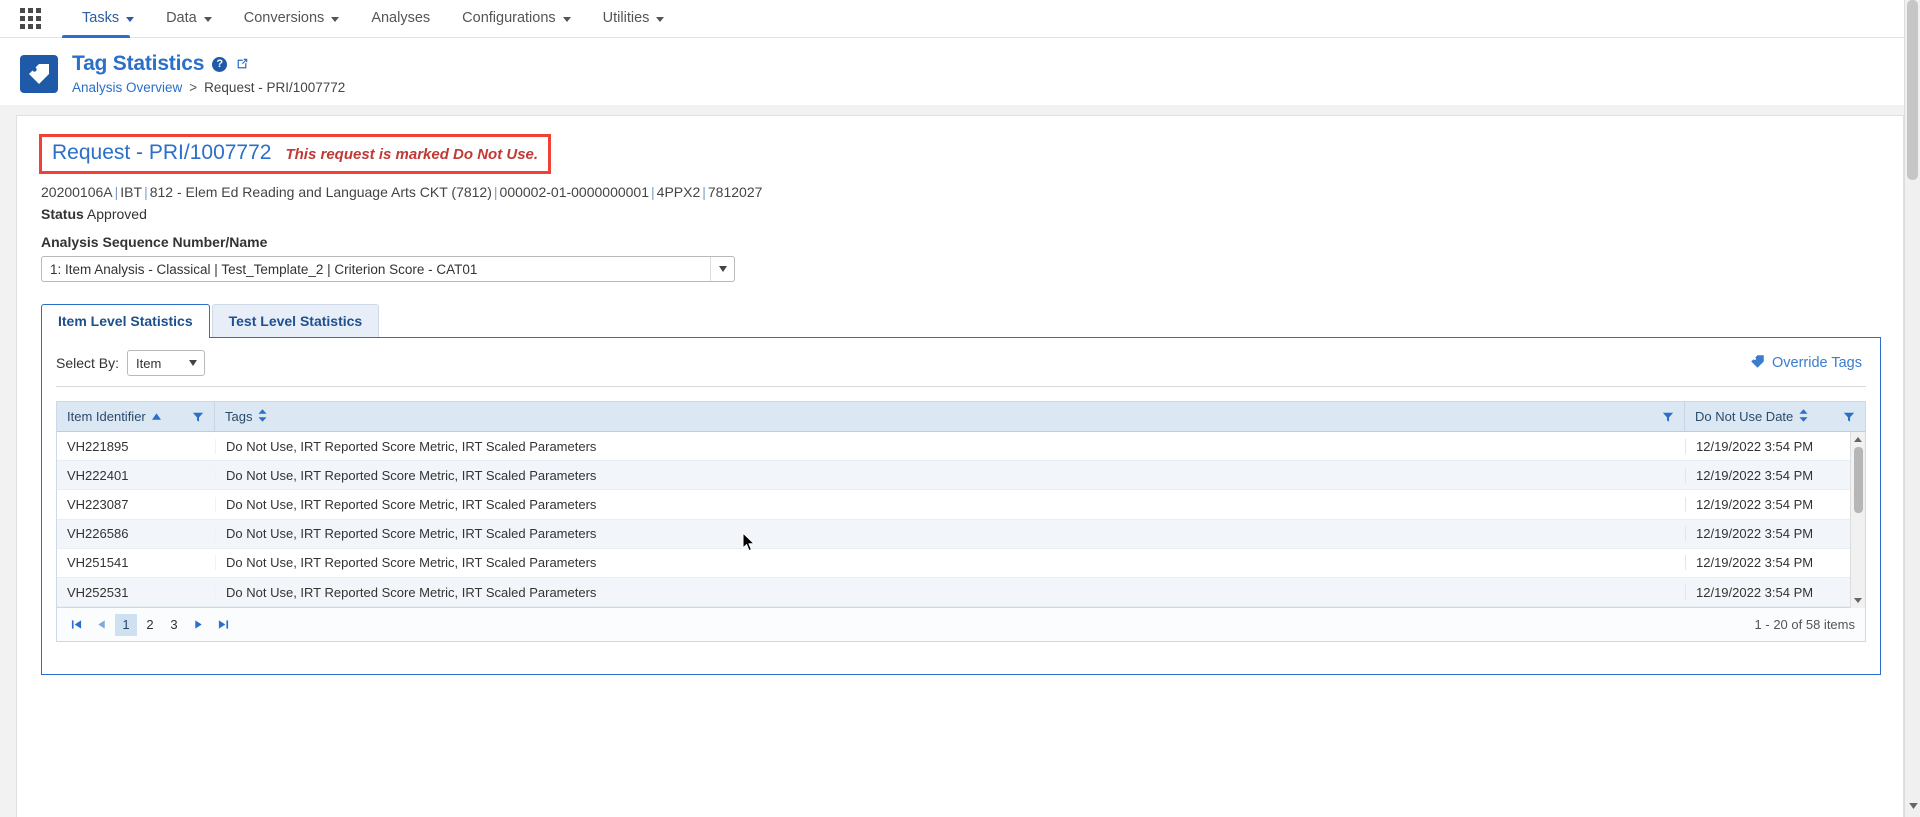 This screenshot has width=1920, height=817. What do you see at coordinates (98, 592) in the screenshot?
I see `cell-item-identifier: VH252531` at bounding box center [98, 592].